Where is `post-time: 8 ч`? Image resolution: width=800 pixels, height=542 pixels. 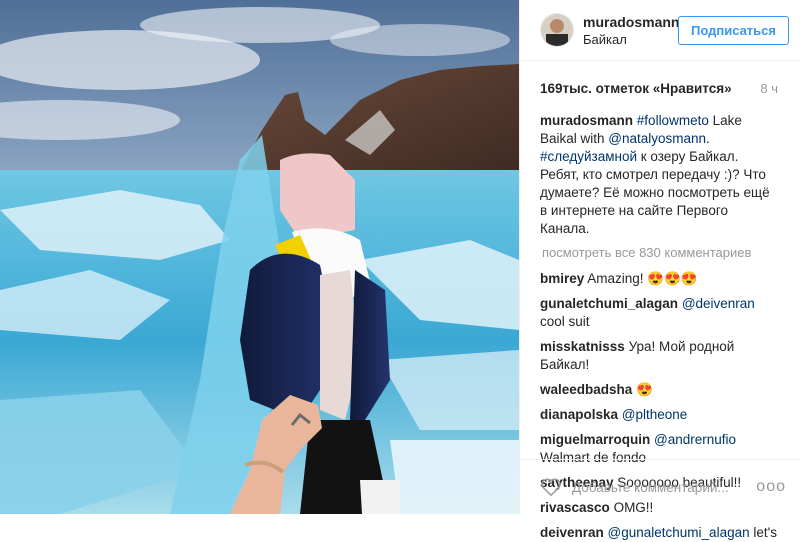 post-time: 8 ч is located at coordinates (769, 91).